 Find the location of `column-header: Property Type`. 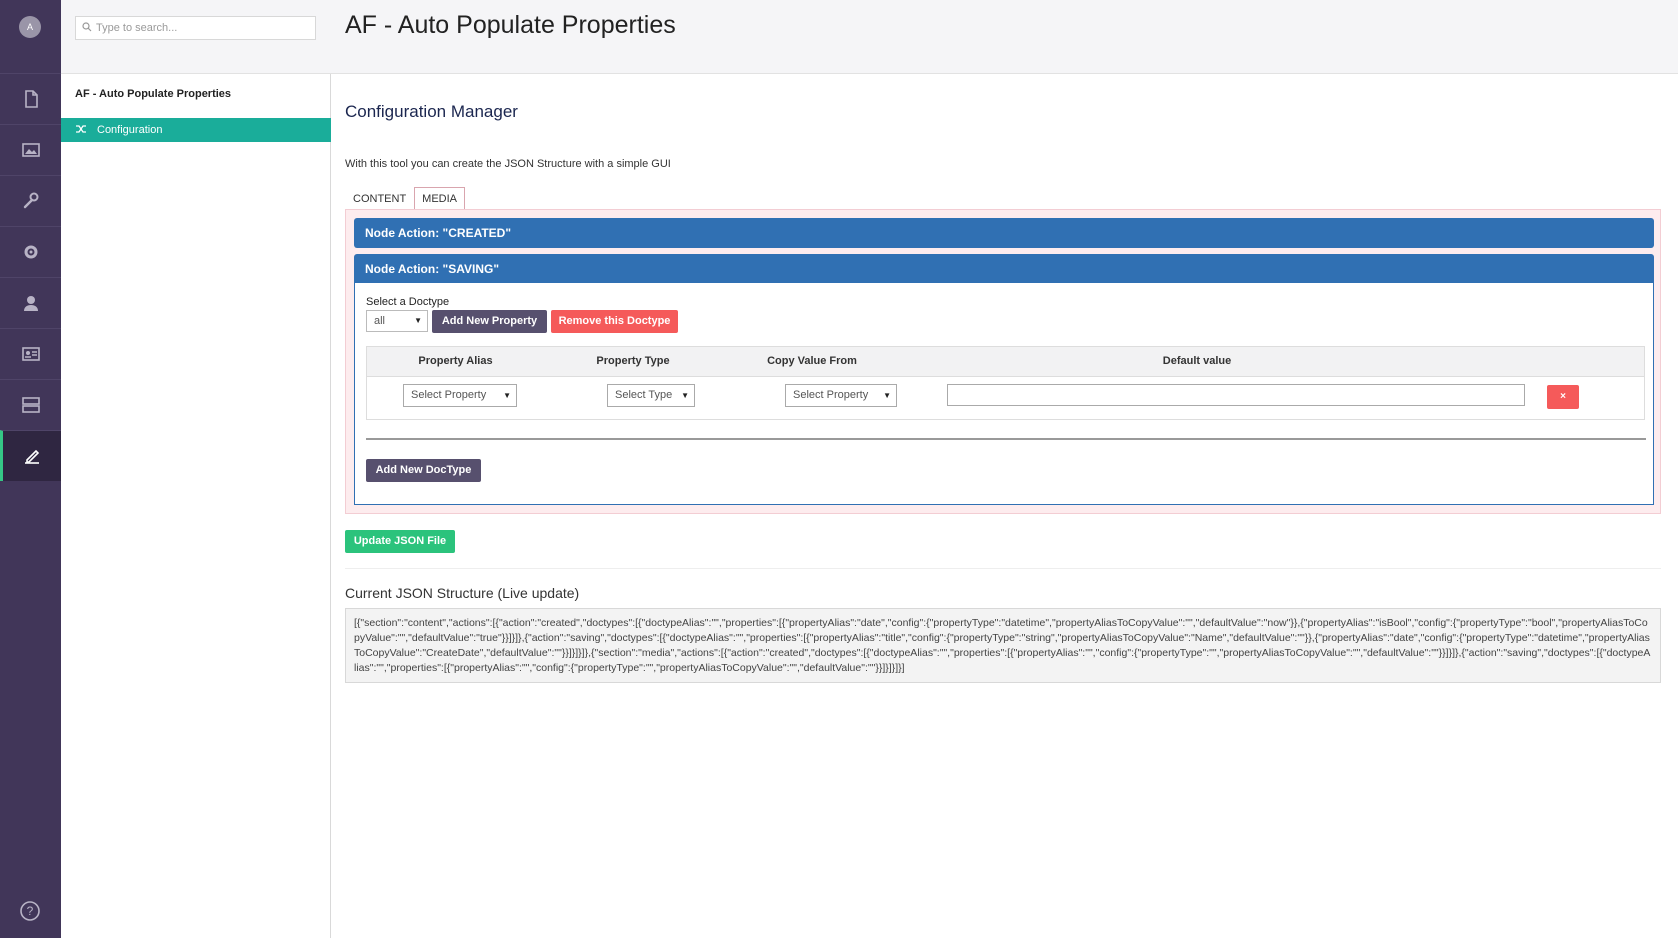

column-header: Property Type is located at coordinates (633, 361).